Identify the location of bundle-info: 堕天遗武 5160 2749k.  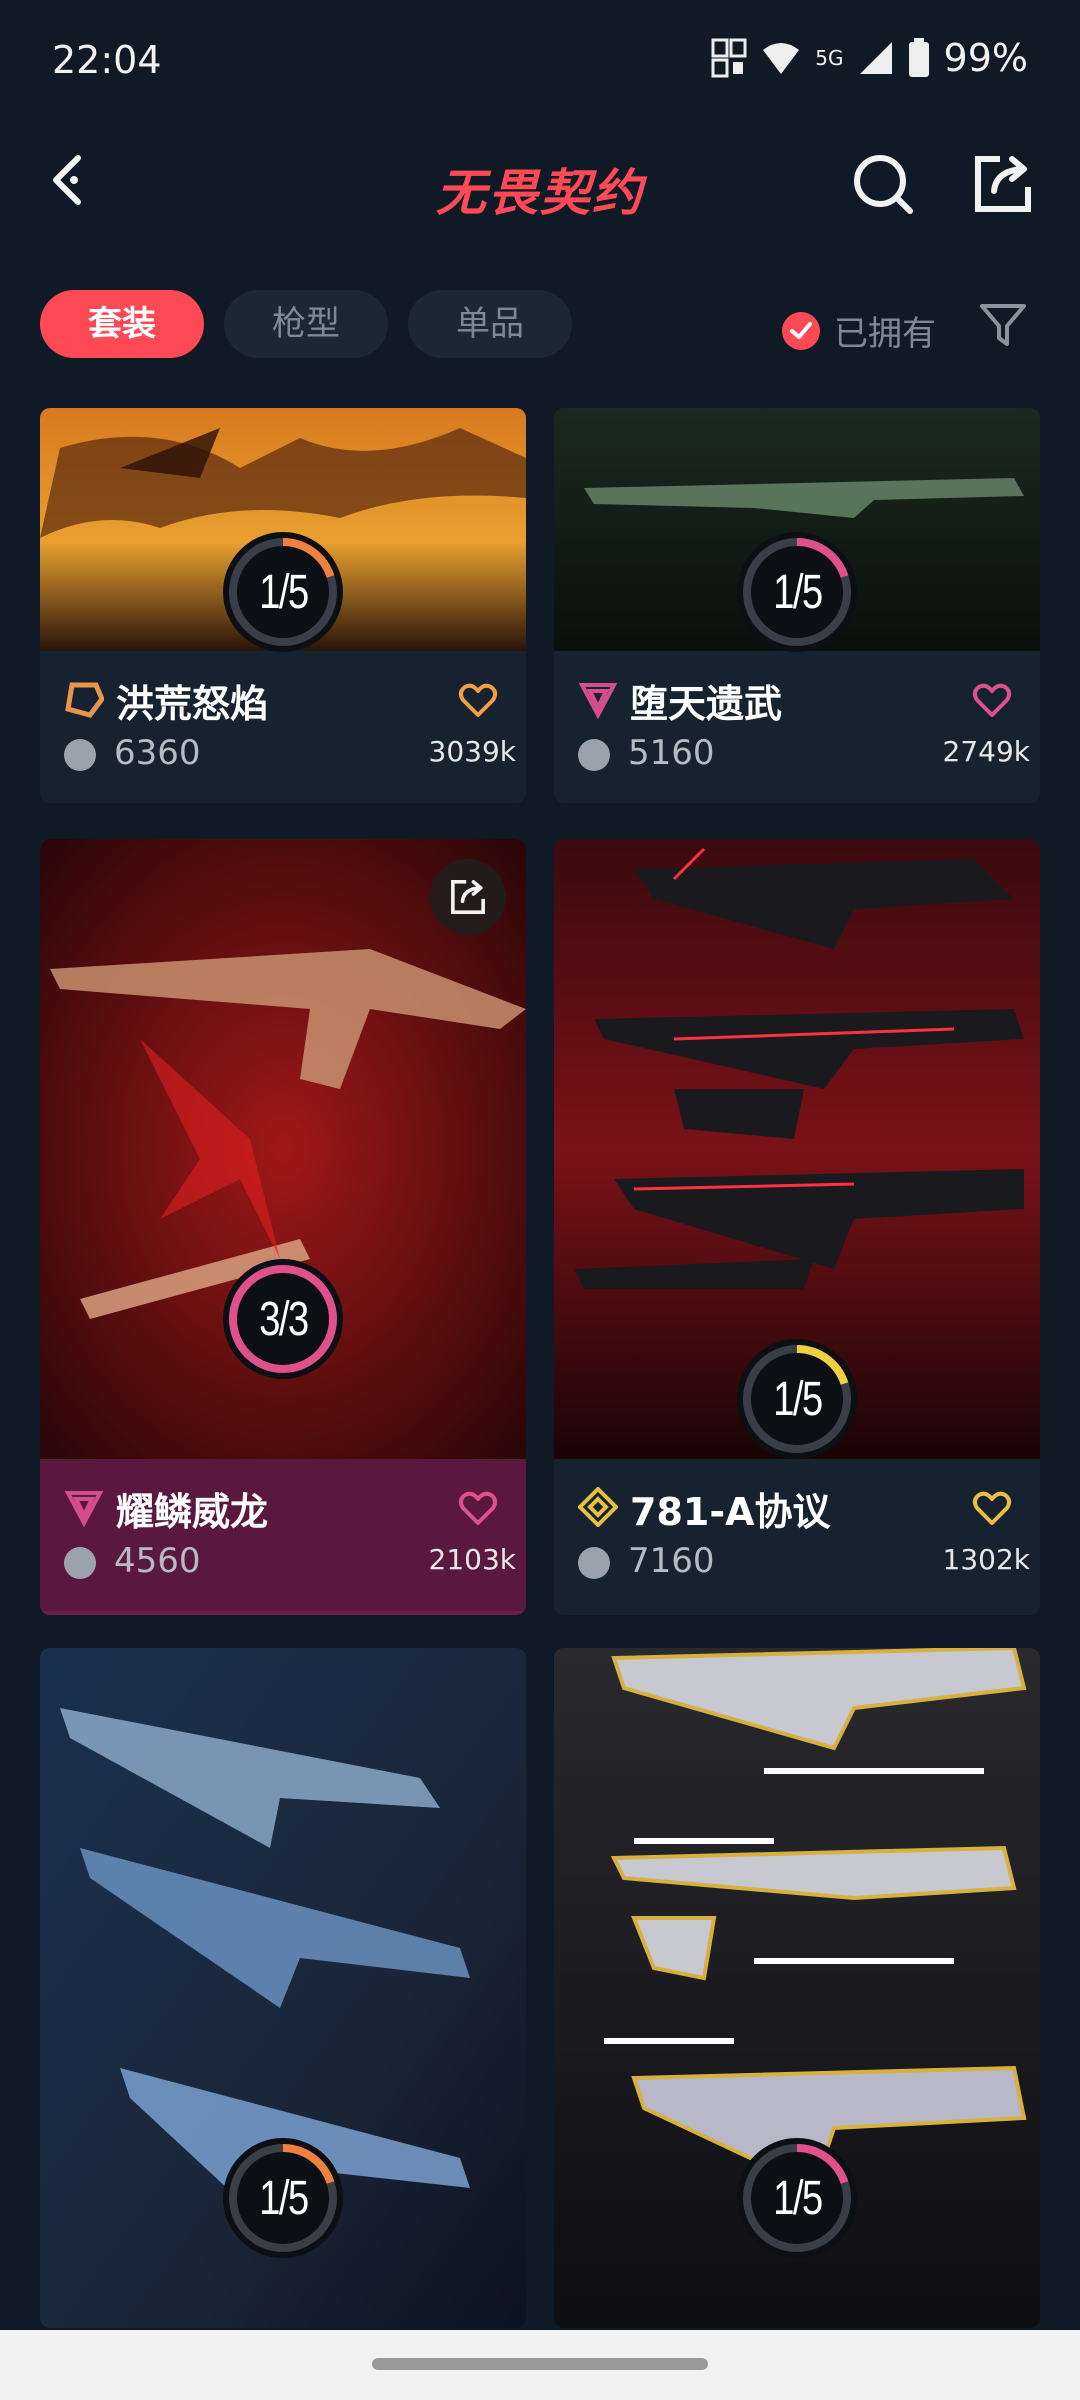
(797, 727).